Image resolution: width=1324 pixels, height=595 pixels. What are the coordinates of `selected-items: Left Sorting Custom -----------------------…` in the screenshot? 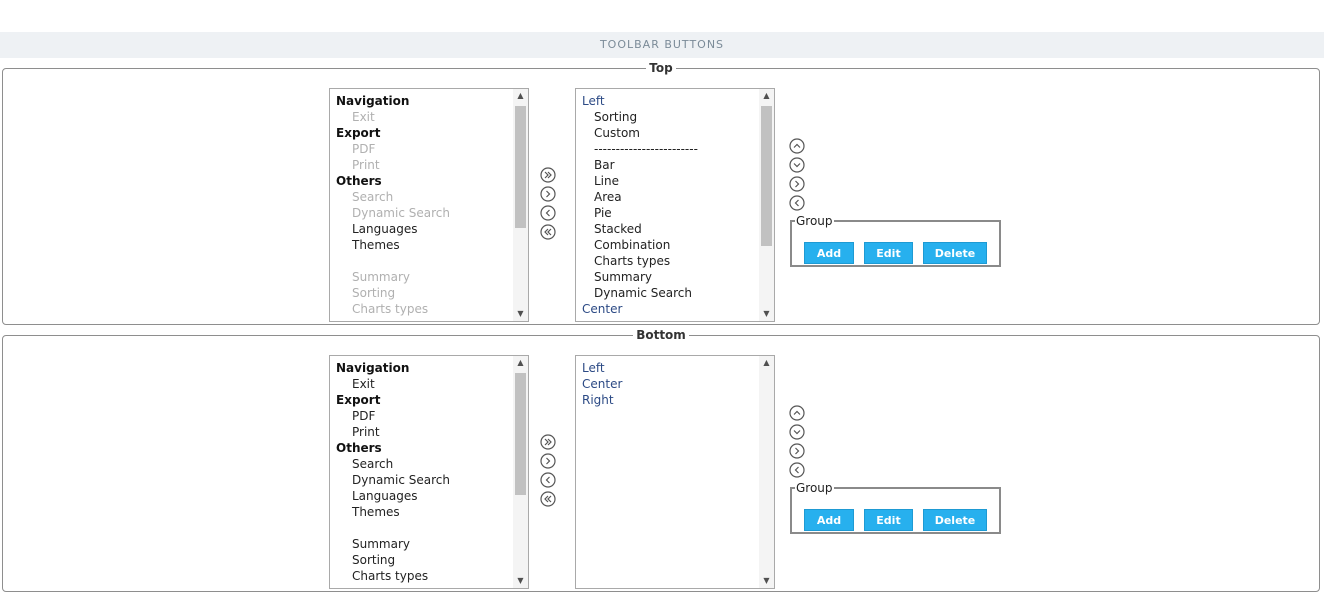 It's located at (670, 205).